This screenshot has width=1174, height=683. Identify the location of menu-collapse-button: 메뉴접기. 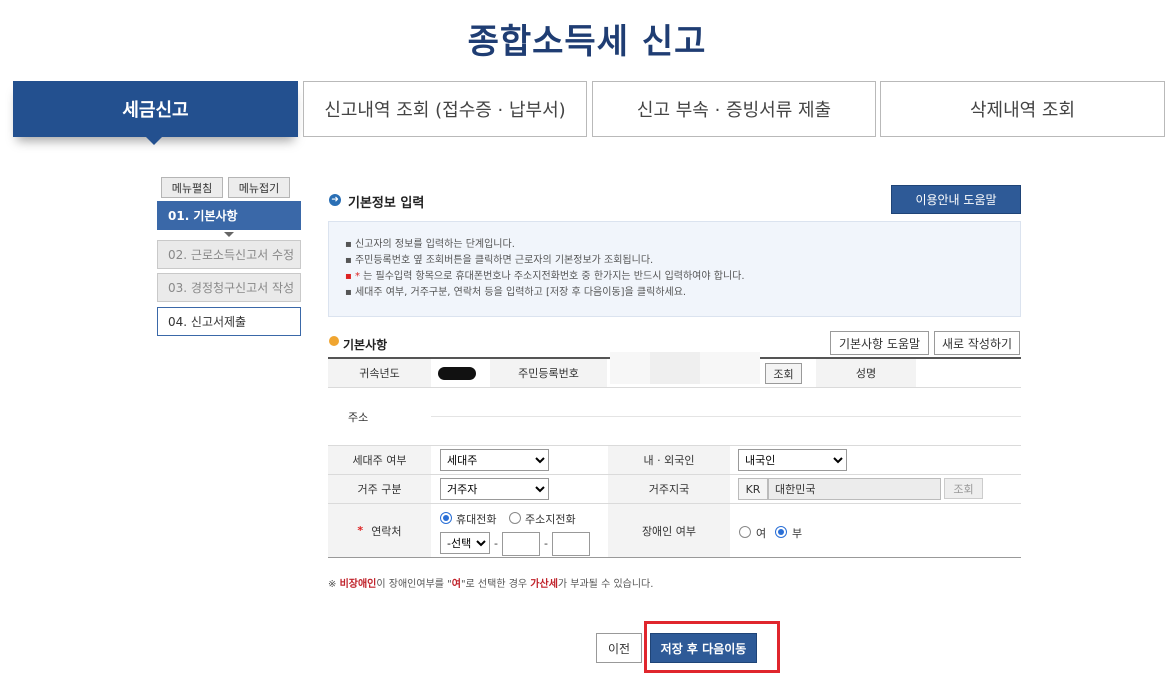
(259, 187).